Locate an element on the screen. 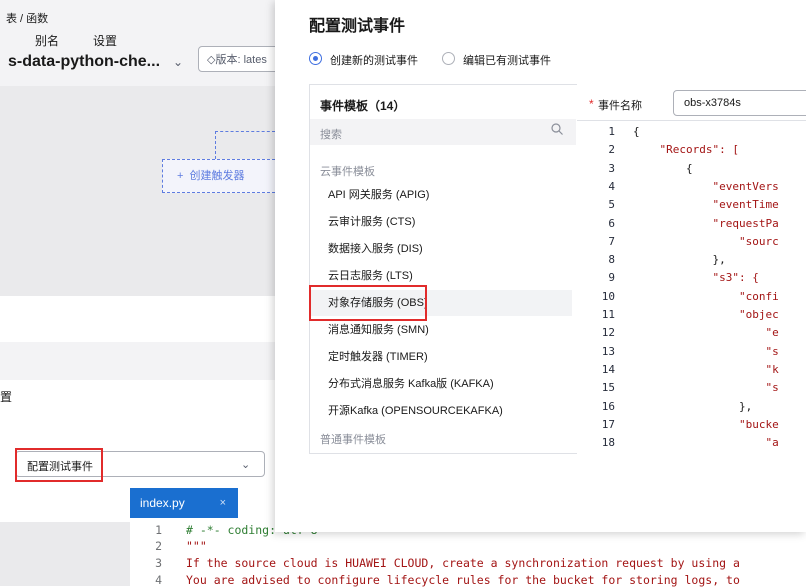  code-text: "eventTime is located at coordinates (745, 205).